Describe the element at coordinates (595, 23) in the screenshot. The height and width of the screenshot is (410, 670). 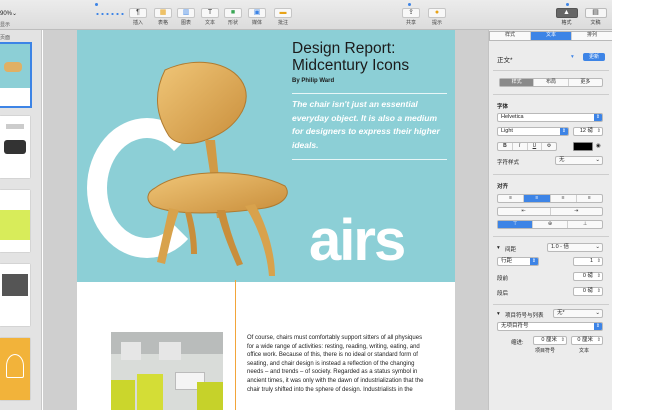
I see `document-label: 文稿` at that location.